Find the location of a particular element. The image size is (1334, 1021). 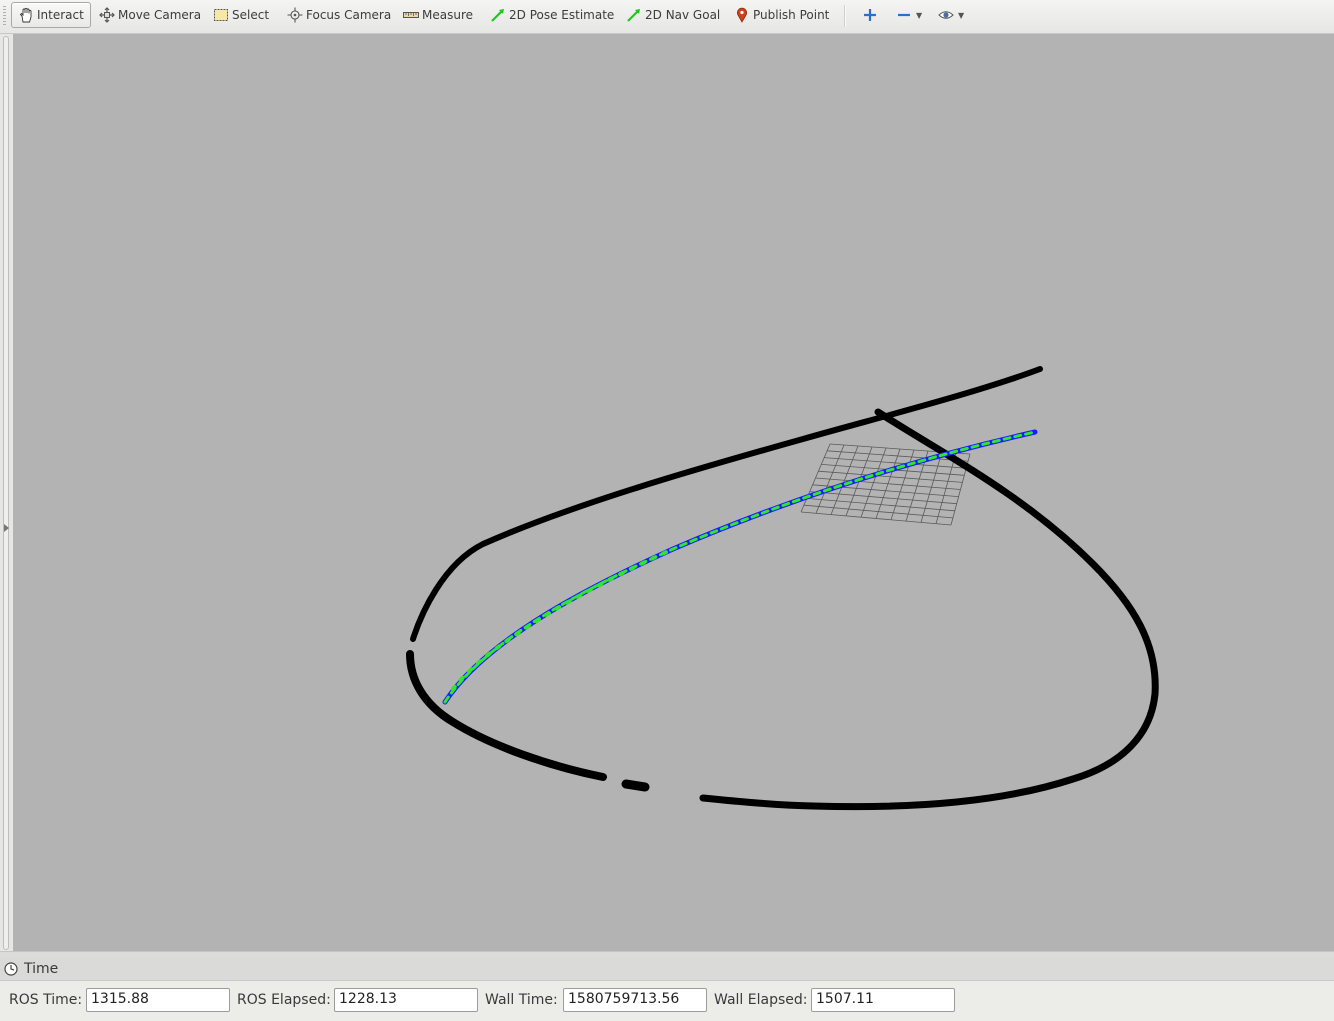

left-dock-strip is located at coordinates (6, 493).